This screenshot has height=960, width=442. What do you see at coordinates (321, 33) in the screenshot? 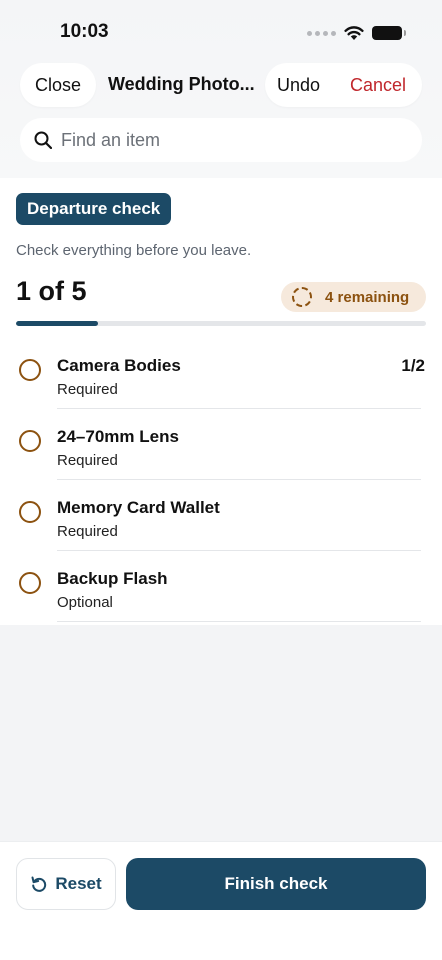
I see `signal-icon` at bounding box center [321, 33].